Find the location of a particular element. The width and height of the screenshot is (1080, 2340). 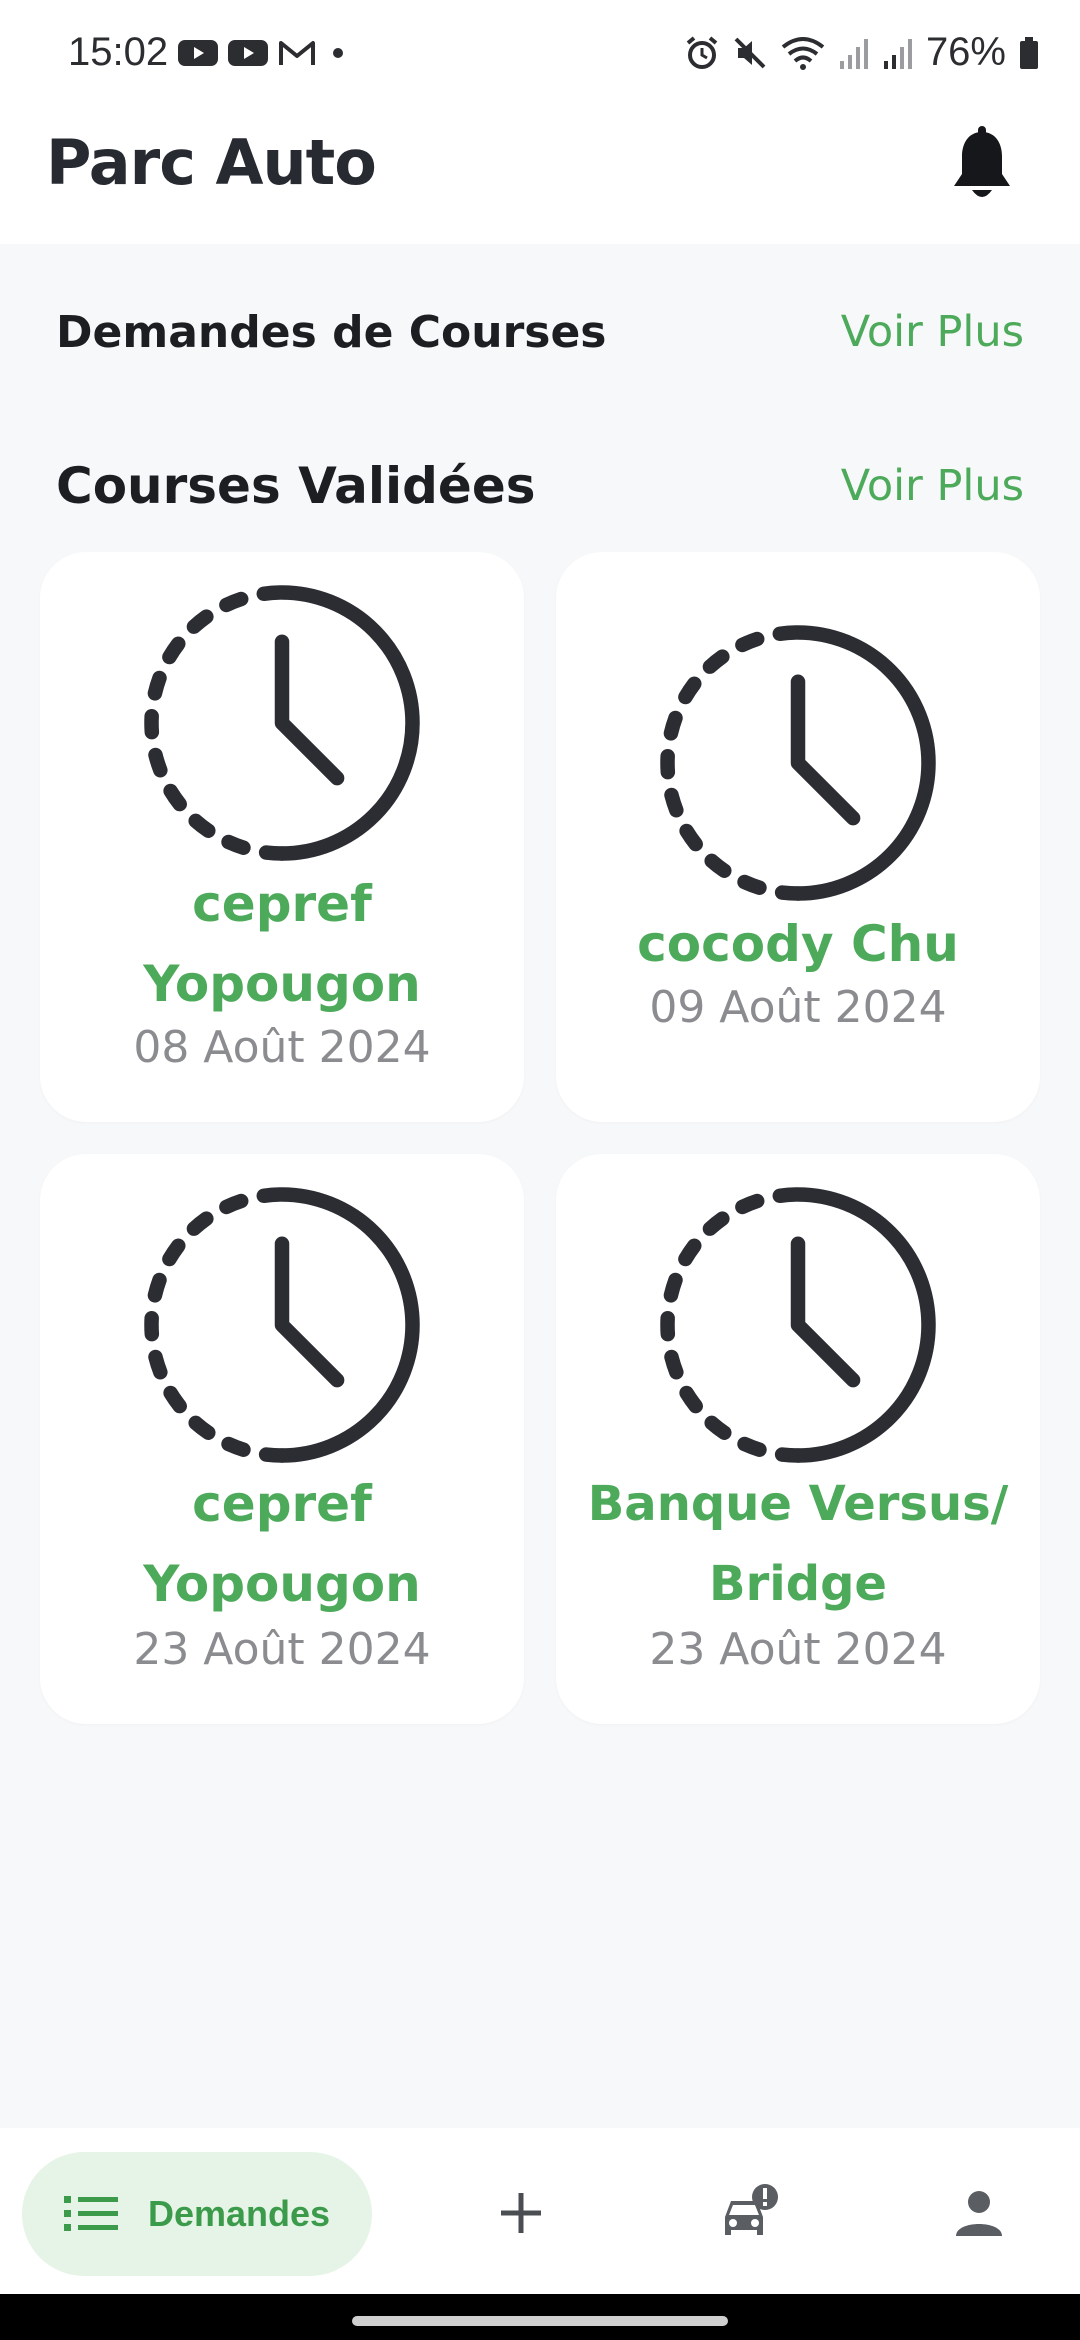

status-notification-icons is located at coordinates (264, 53).